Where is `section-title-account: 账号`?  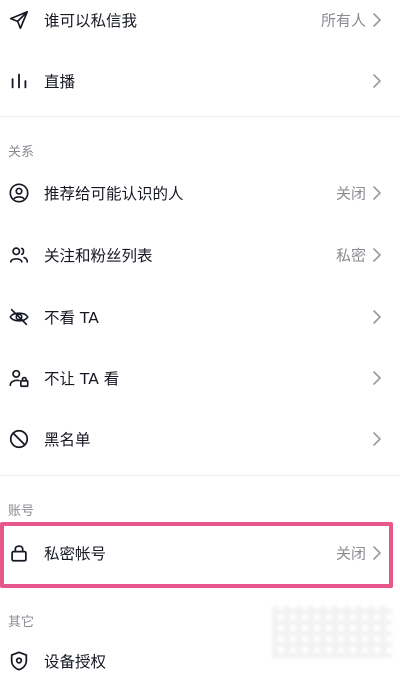 section-title-account: 账号 is located at coordinates (21, 511).